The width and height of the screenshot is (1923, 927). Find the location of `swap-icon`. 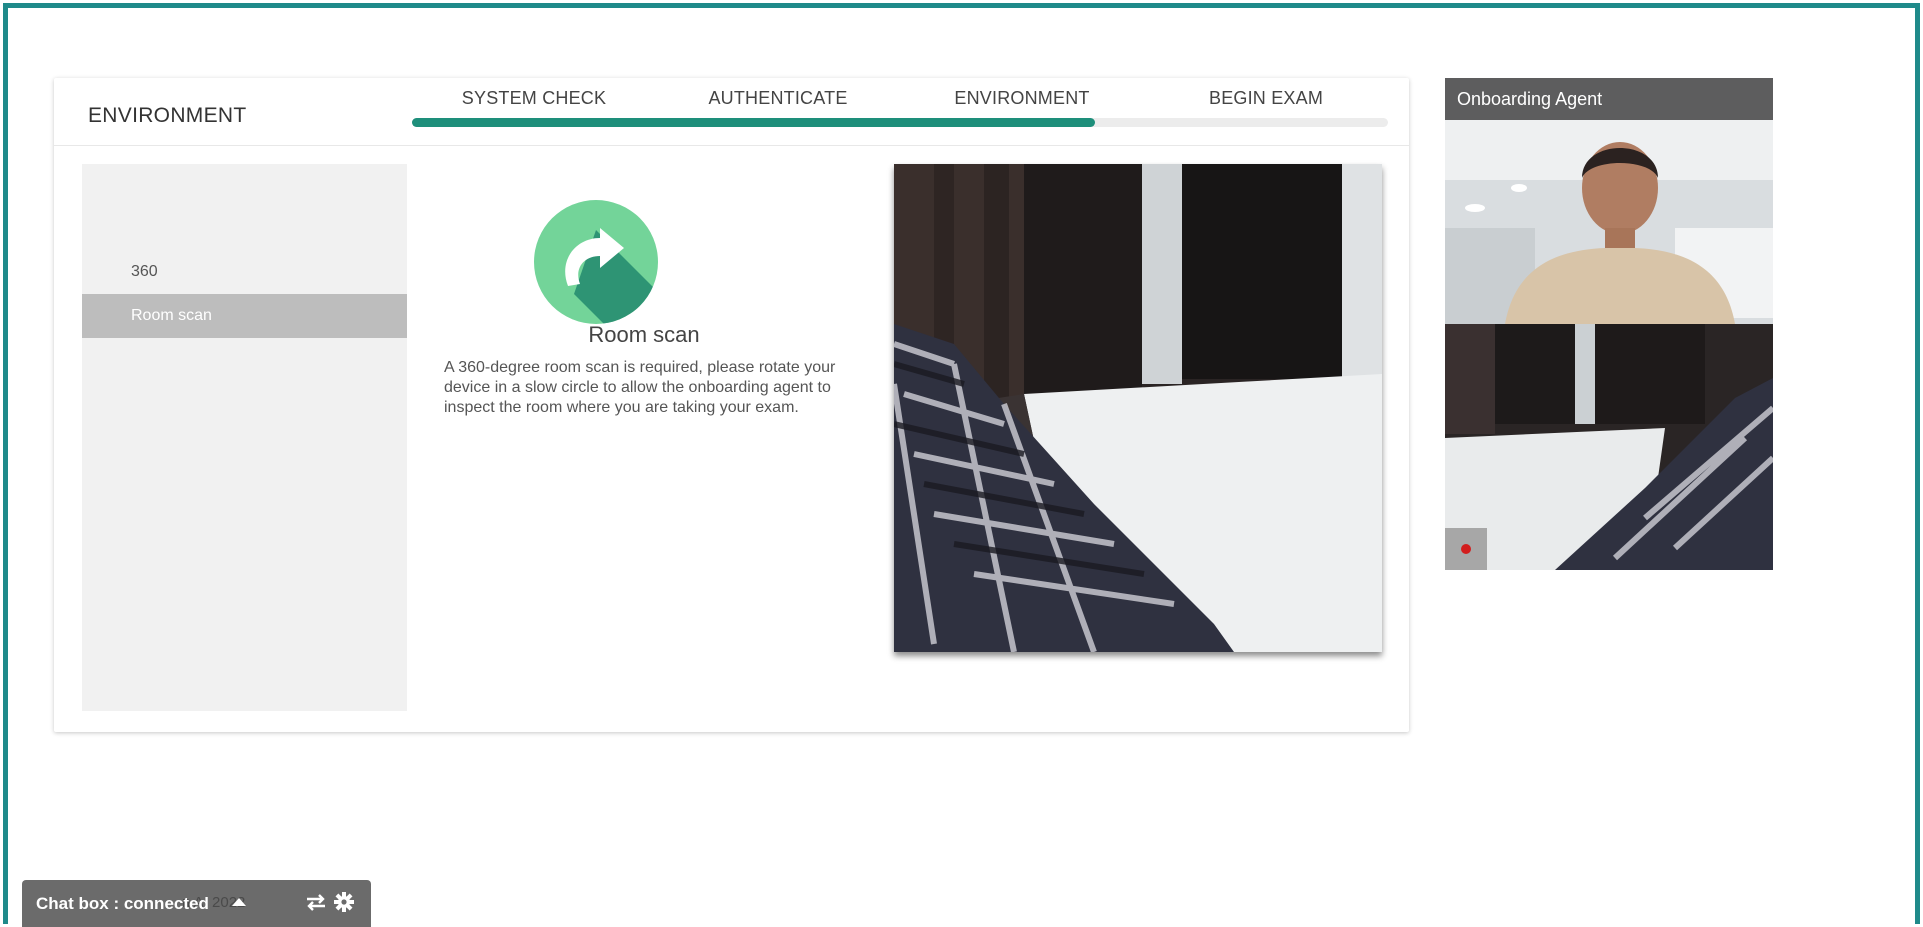

swap-icon is located at coordinates (316, 902).